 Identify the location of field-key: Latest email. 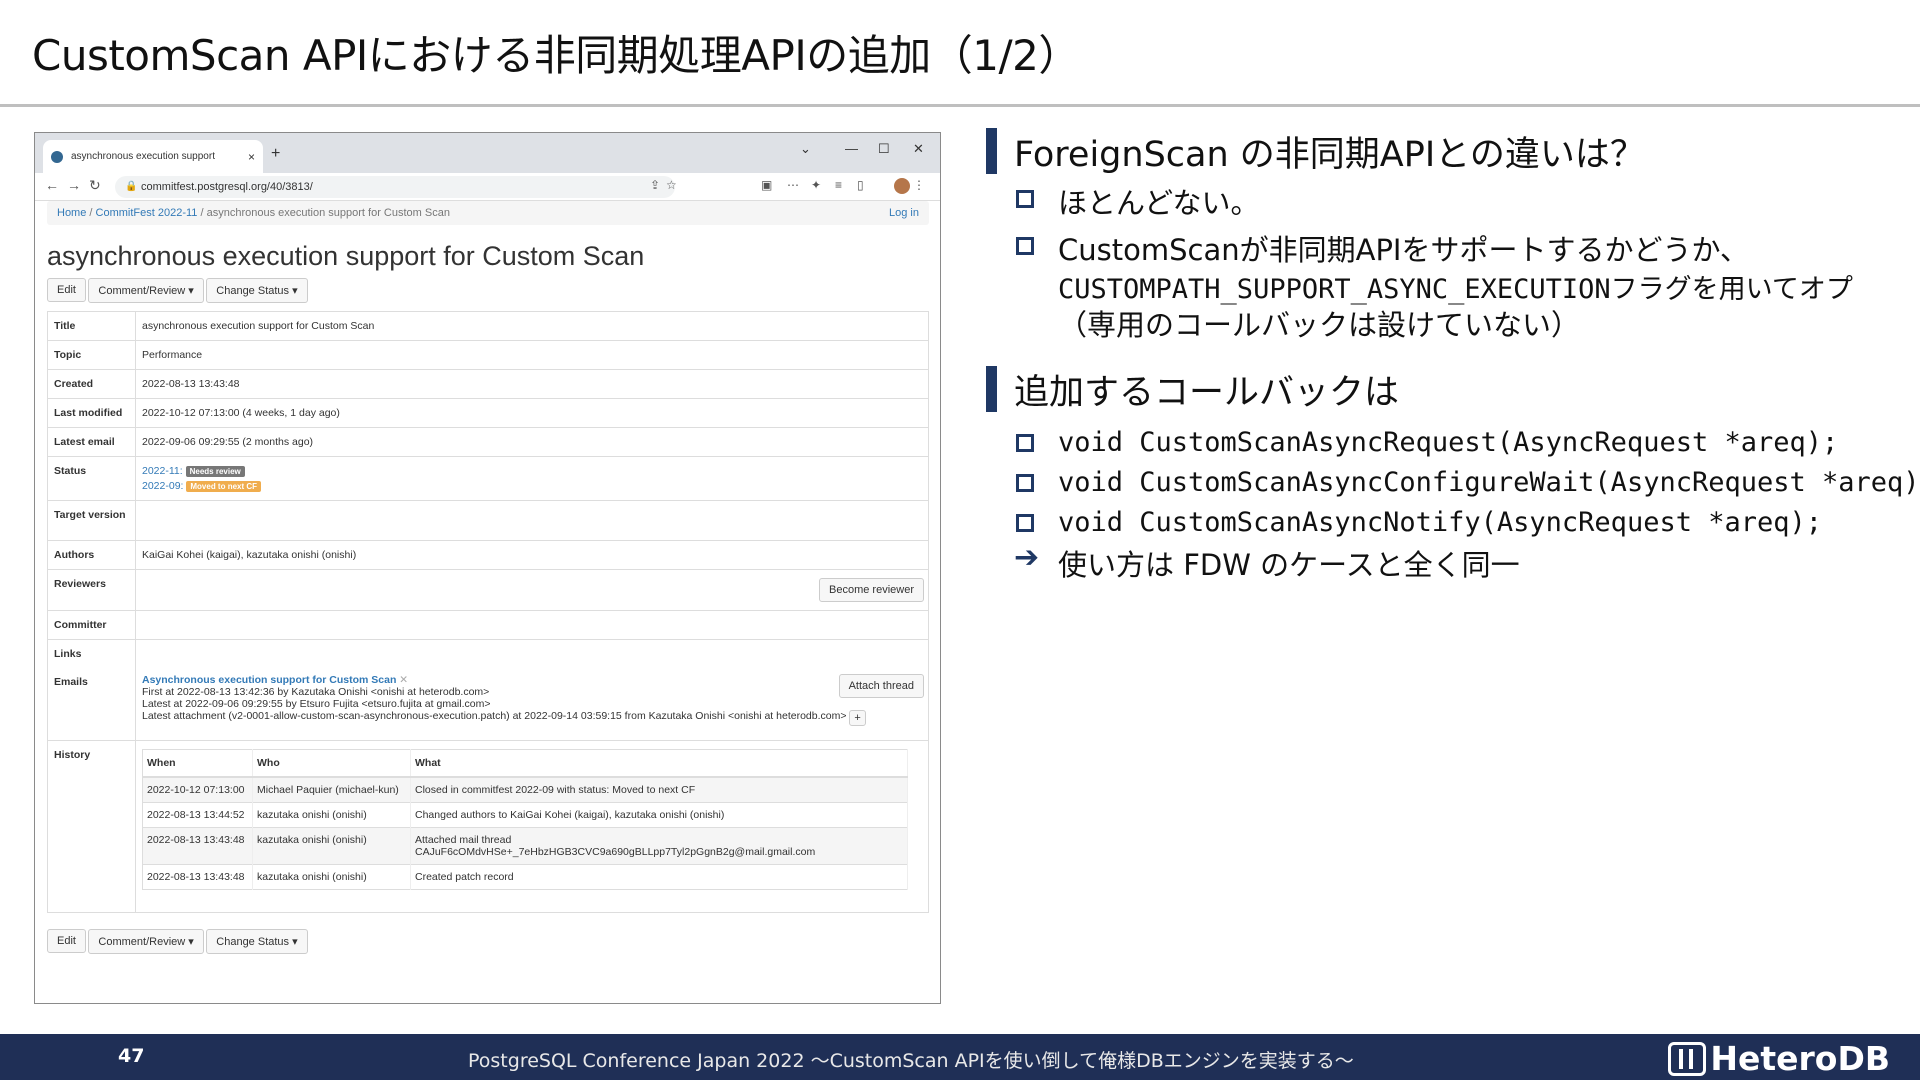
(91, 442).